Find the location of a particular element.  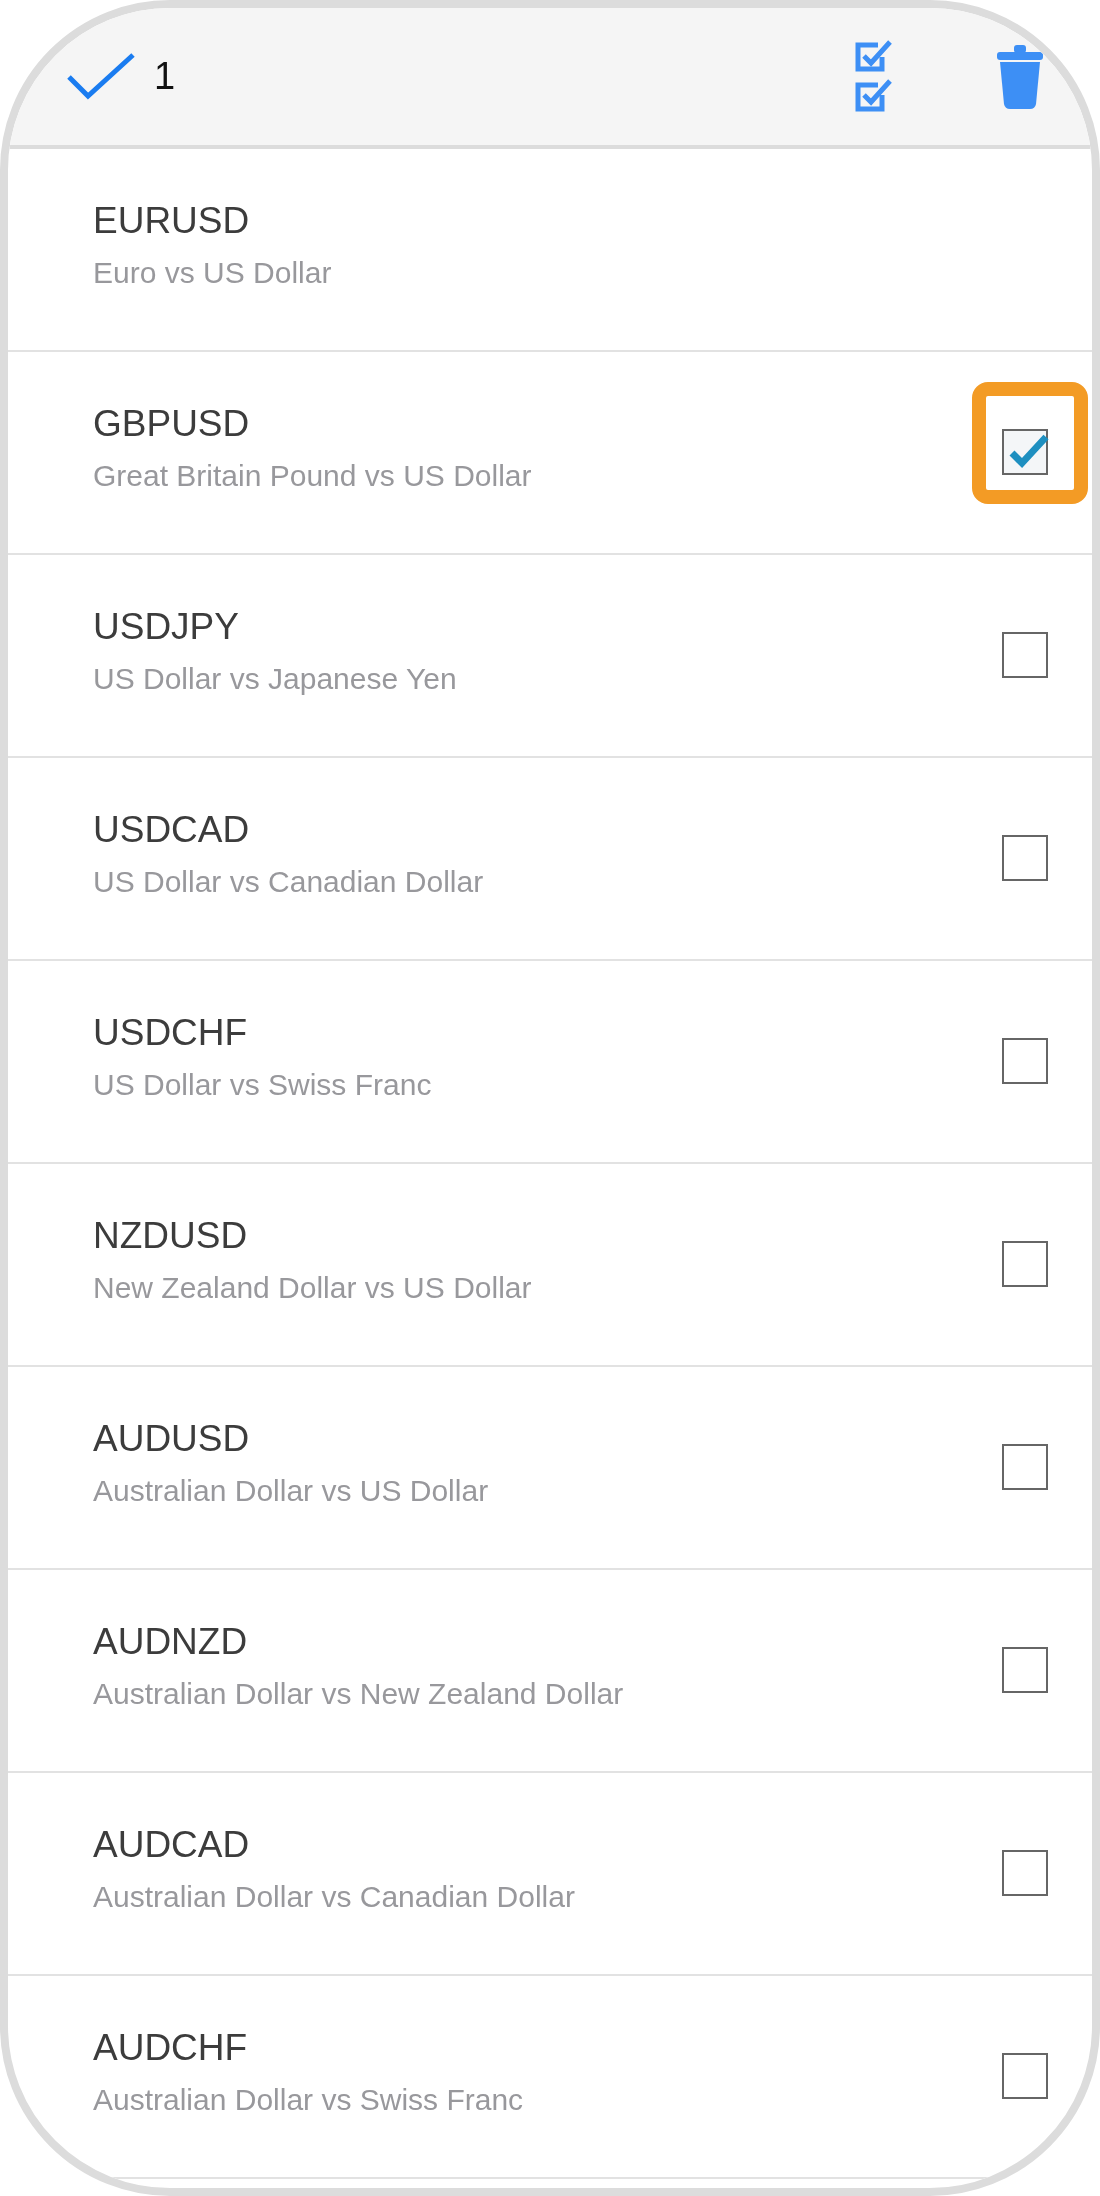

symbol-row: USDCAD US Dollar vs Canadian Dollar is located at coordinates (550, 859).